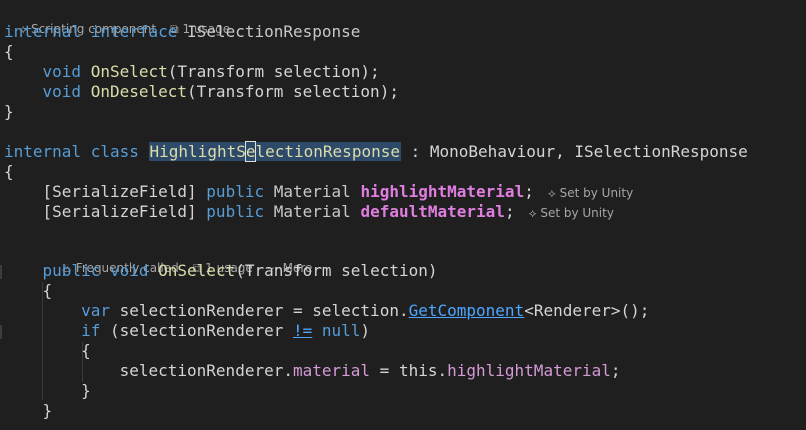  I want to click on code-line: void OnSelect(Transform selection);, so click(192, 72).